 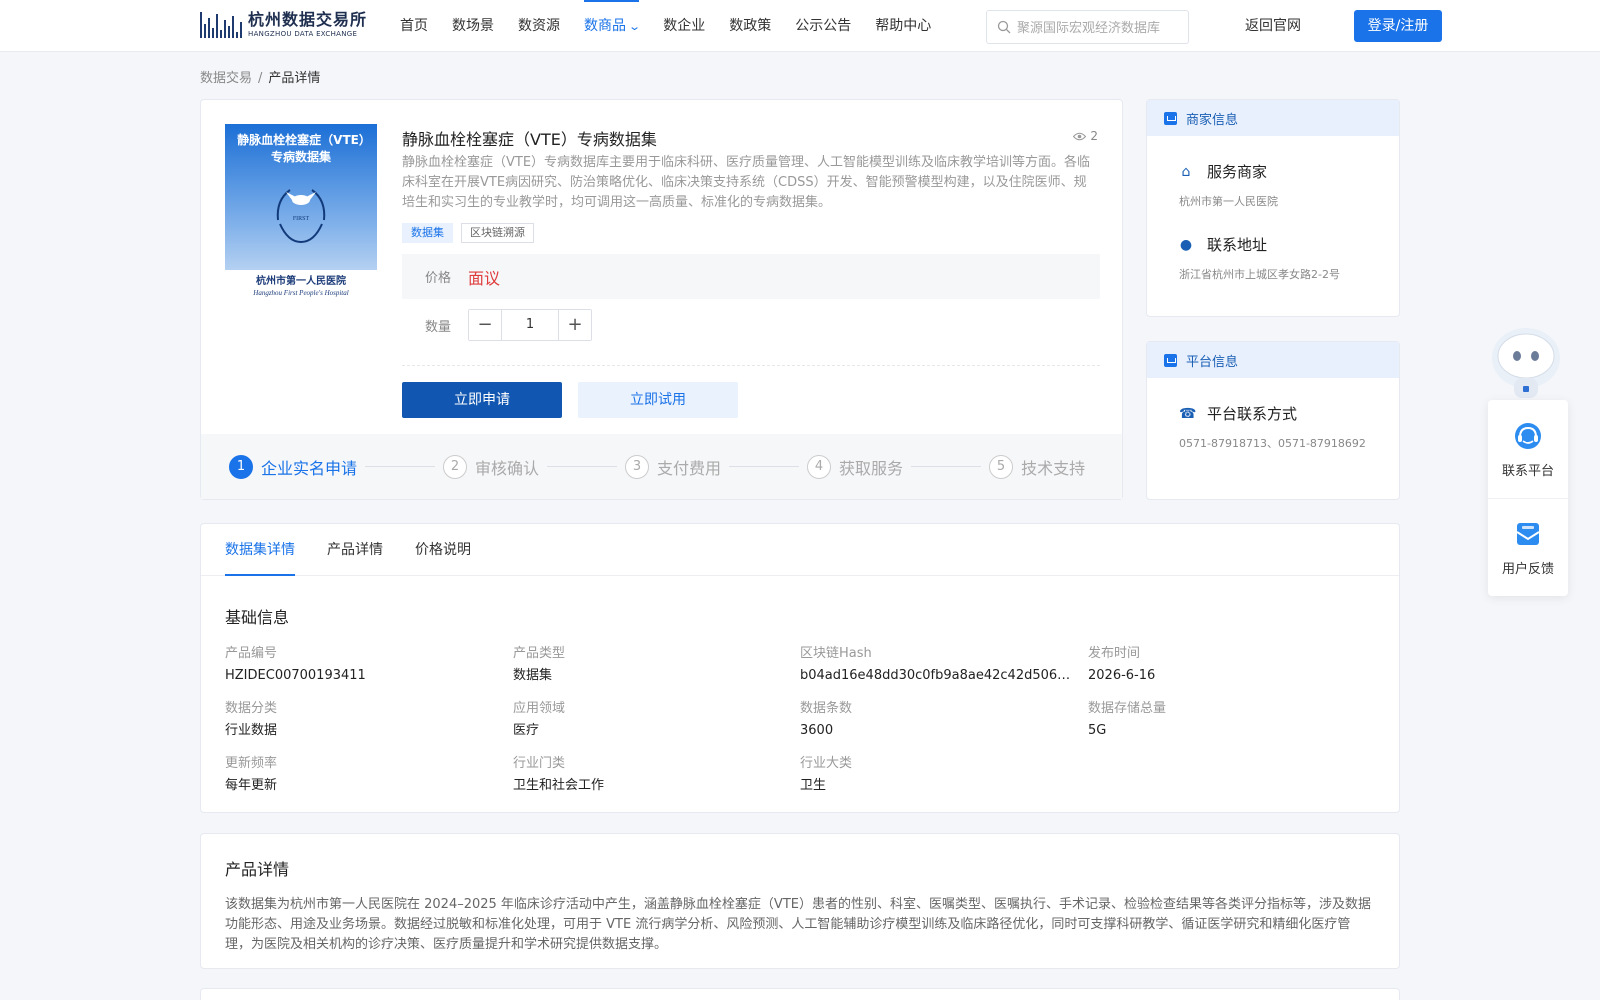 What do you see at coordinates (1528, 435) in the screenshot?
I see `headset-icon` at bounding box center [1528, 435].